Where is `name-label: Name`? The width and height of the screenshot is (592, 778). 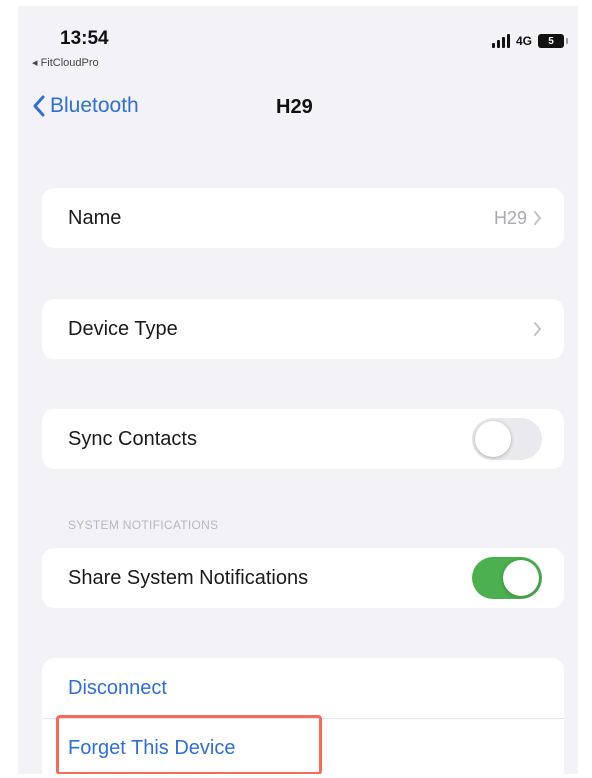 name-label: Name is located at coordinates (95, 217).